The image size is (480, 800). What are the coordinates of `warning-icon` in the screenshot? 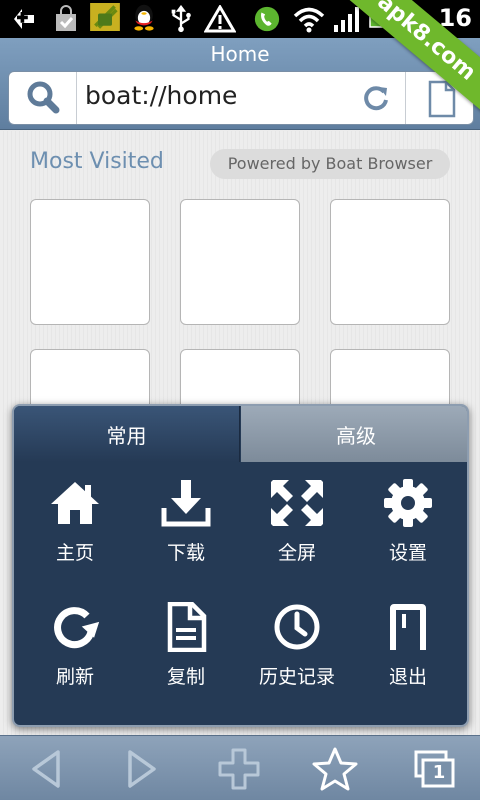 It's located at (220, 19).